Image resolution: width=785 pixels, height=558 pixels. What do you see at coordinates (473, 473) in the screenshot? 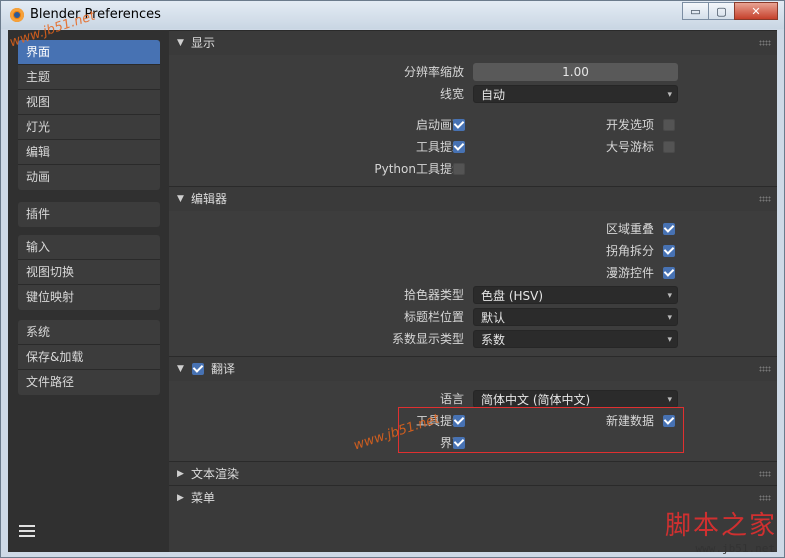
I see `panel-header-text-rendering: ▶ 文本渲染` at bounding box center [473, 473].